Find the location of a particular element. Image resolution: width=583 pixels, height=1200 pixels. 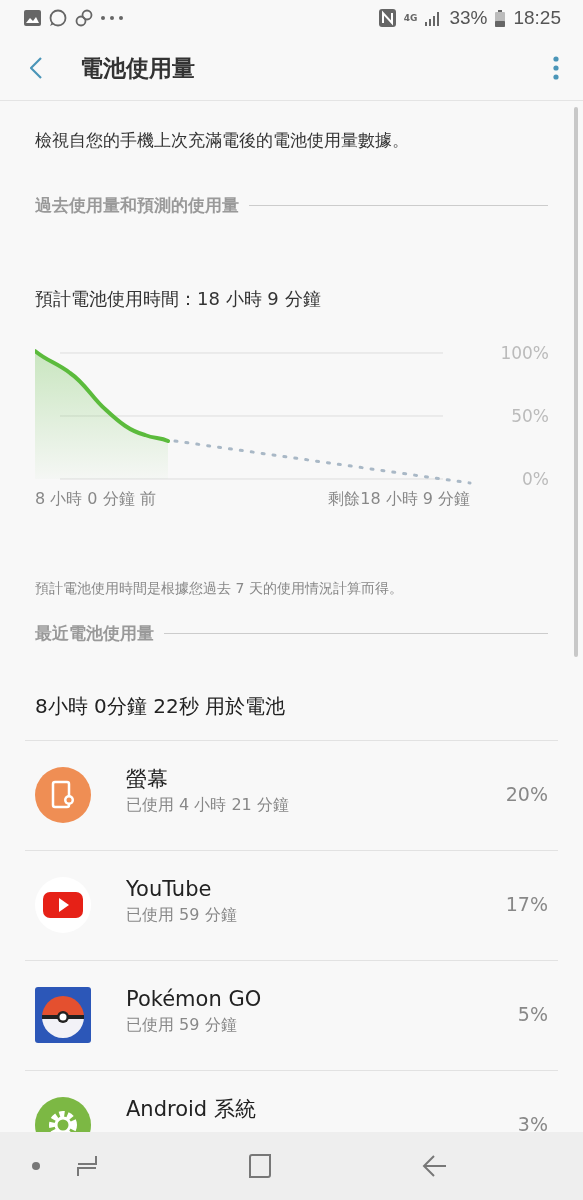

app-name: Android 系統 is located at coordinates (191, 1109).